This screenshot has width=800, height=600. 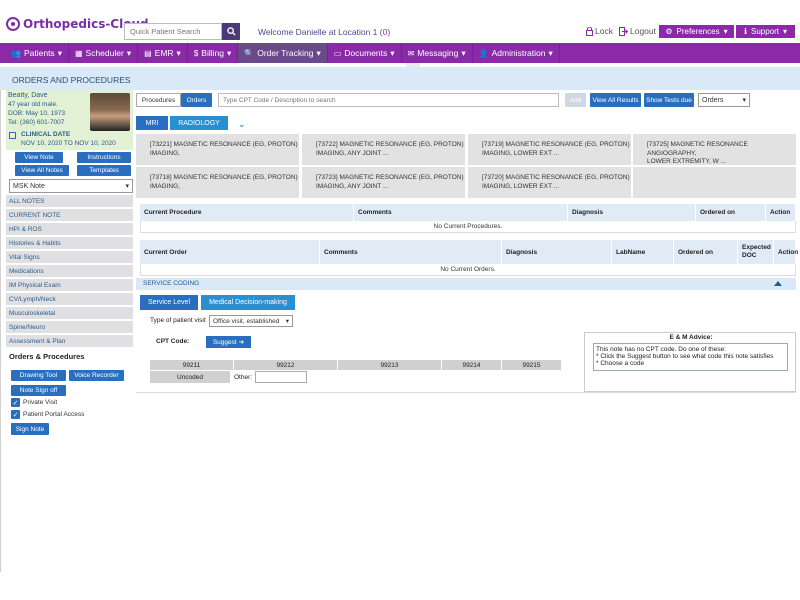 I want to click on col-expected-doc: Expected DOC, so click(x=756, y=252).